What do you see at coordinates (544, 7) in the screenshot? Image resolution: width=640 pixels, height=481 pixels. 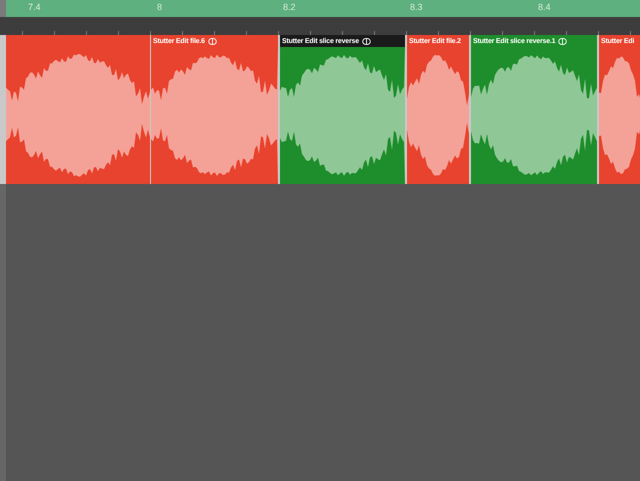 I see `bar-number: 8.4` at bounding box center [544, 7].